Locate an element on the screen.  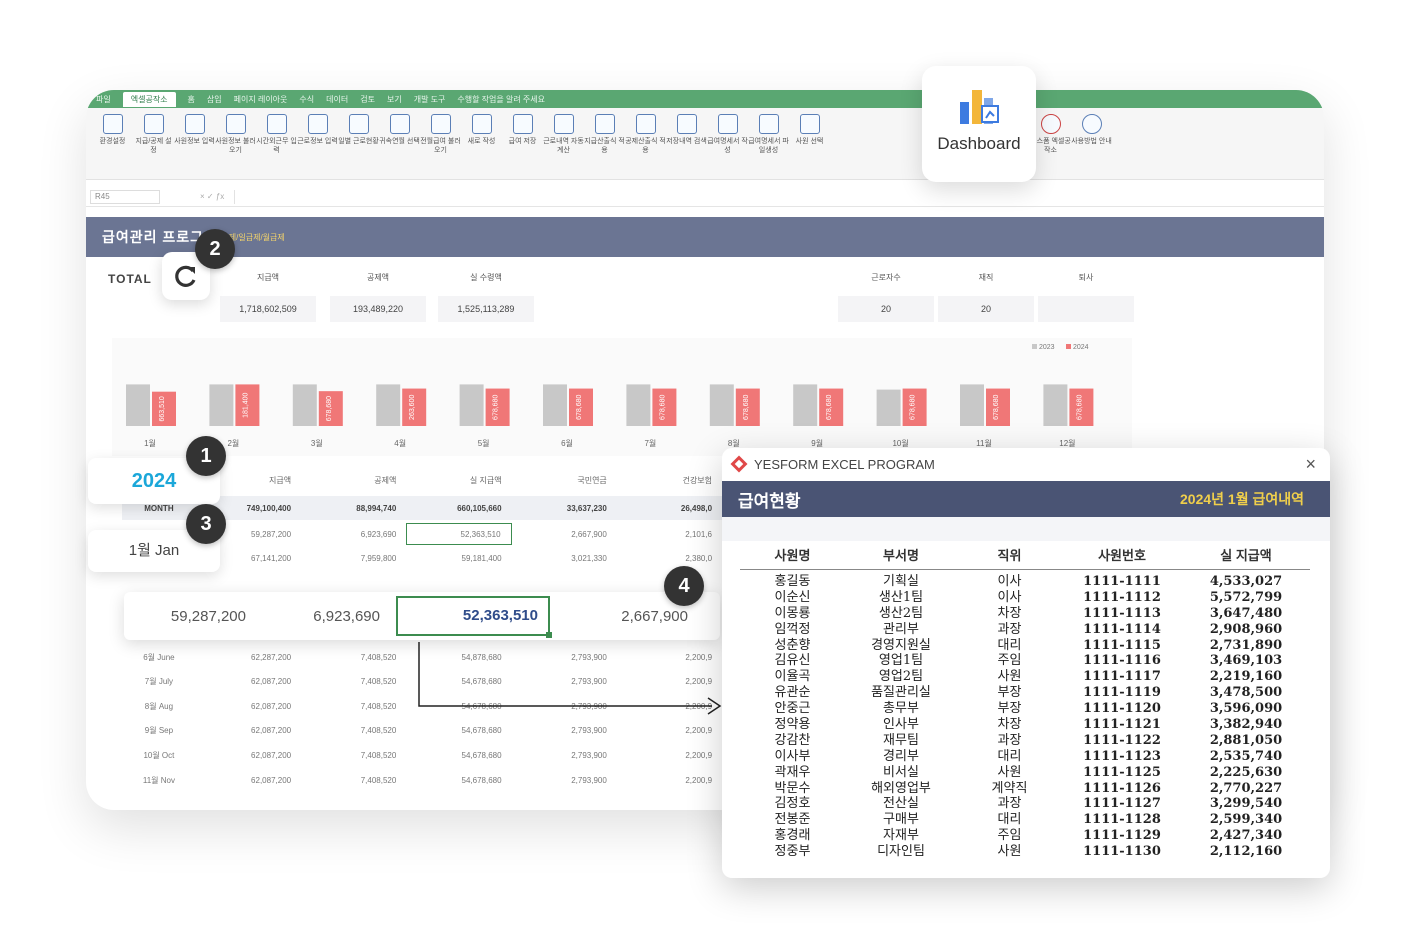
ribbon-button: 사용방법 안내 is located at coordinates (1091, 146).